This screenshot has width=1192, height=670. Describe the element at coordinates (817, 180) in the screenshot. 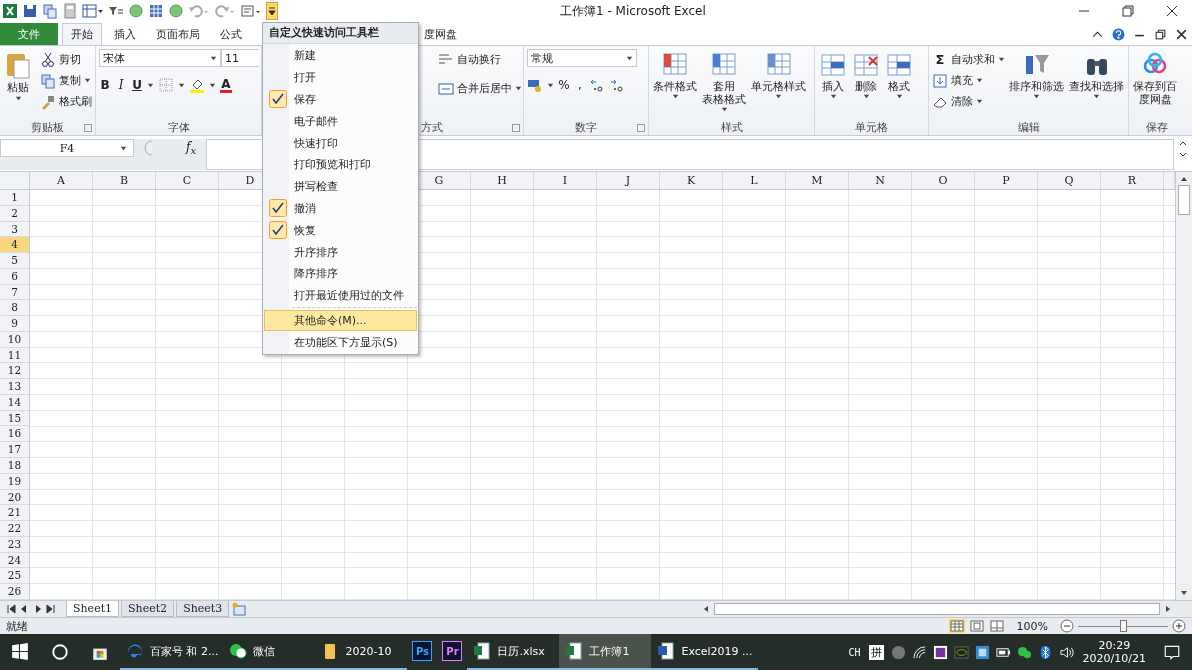

I see `column-header: M` at that location.